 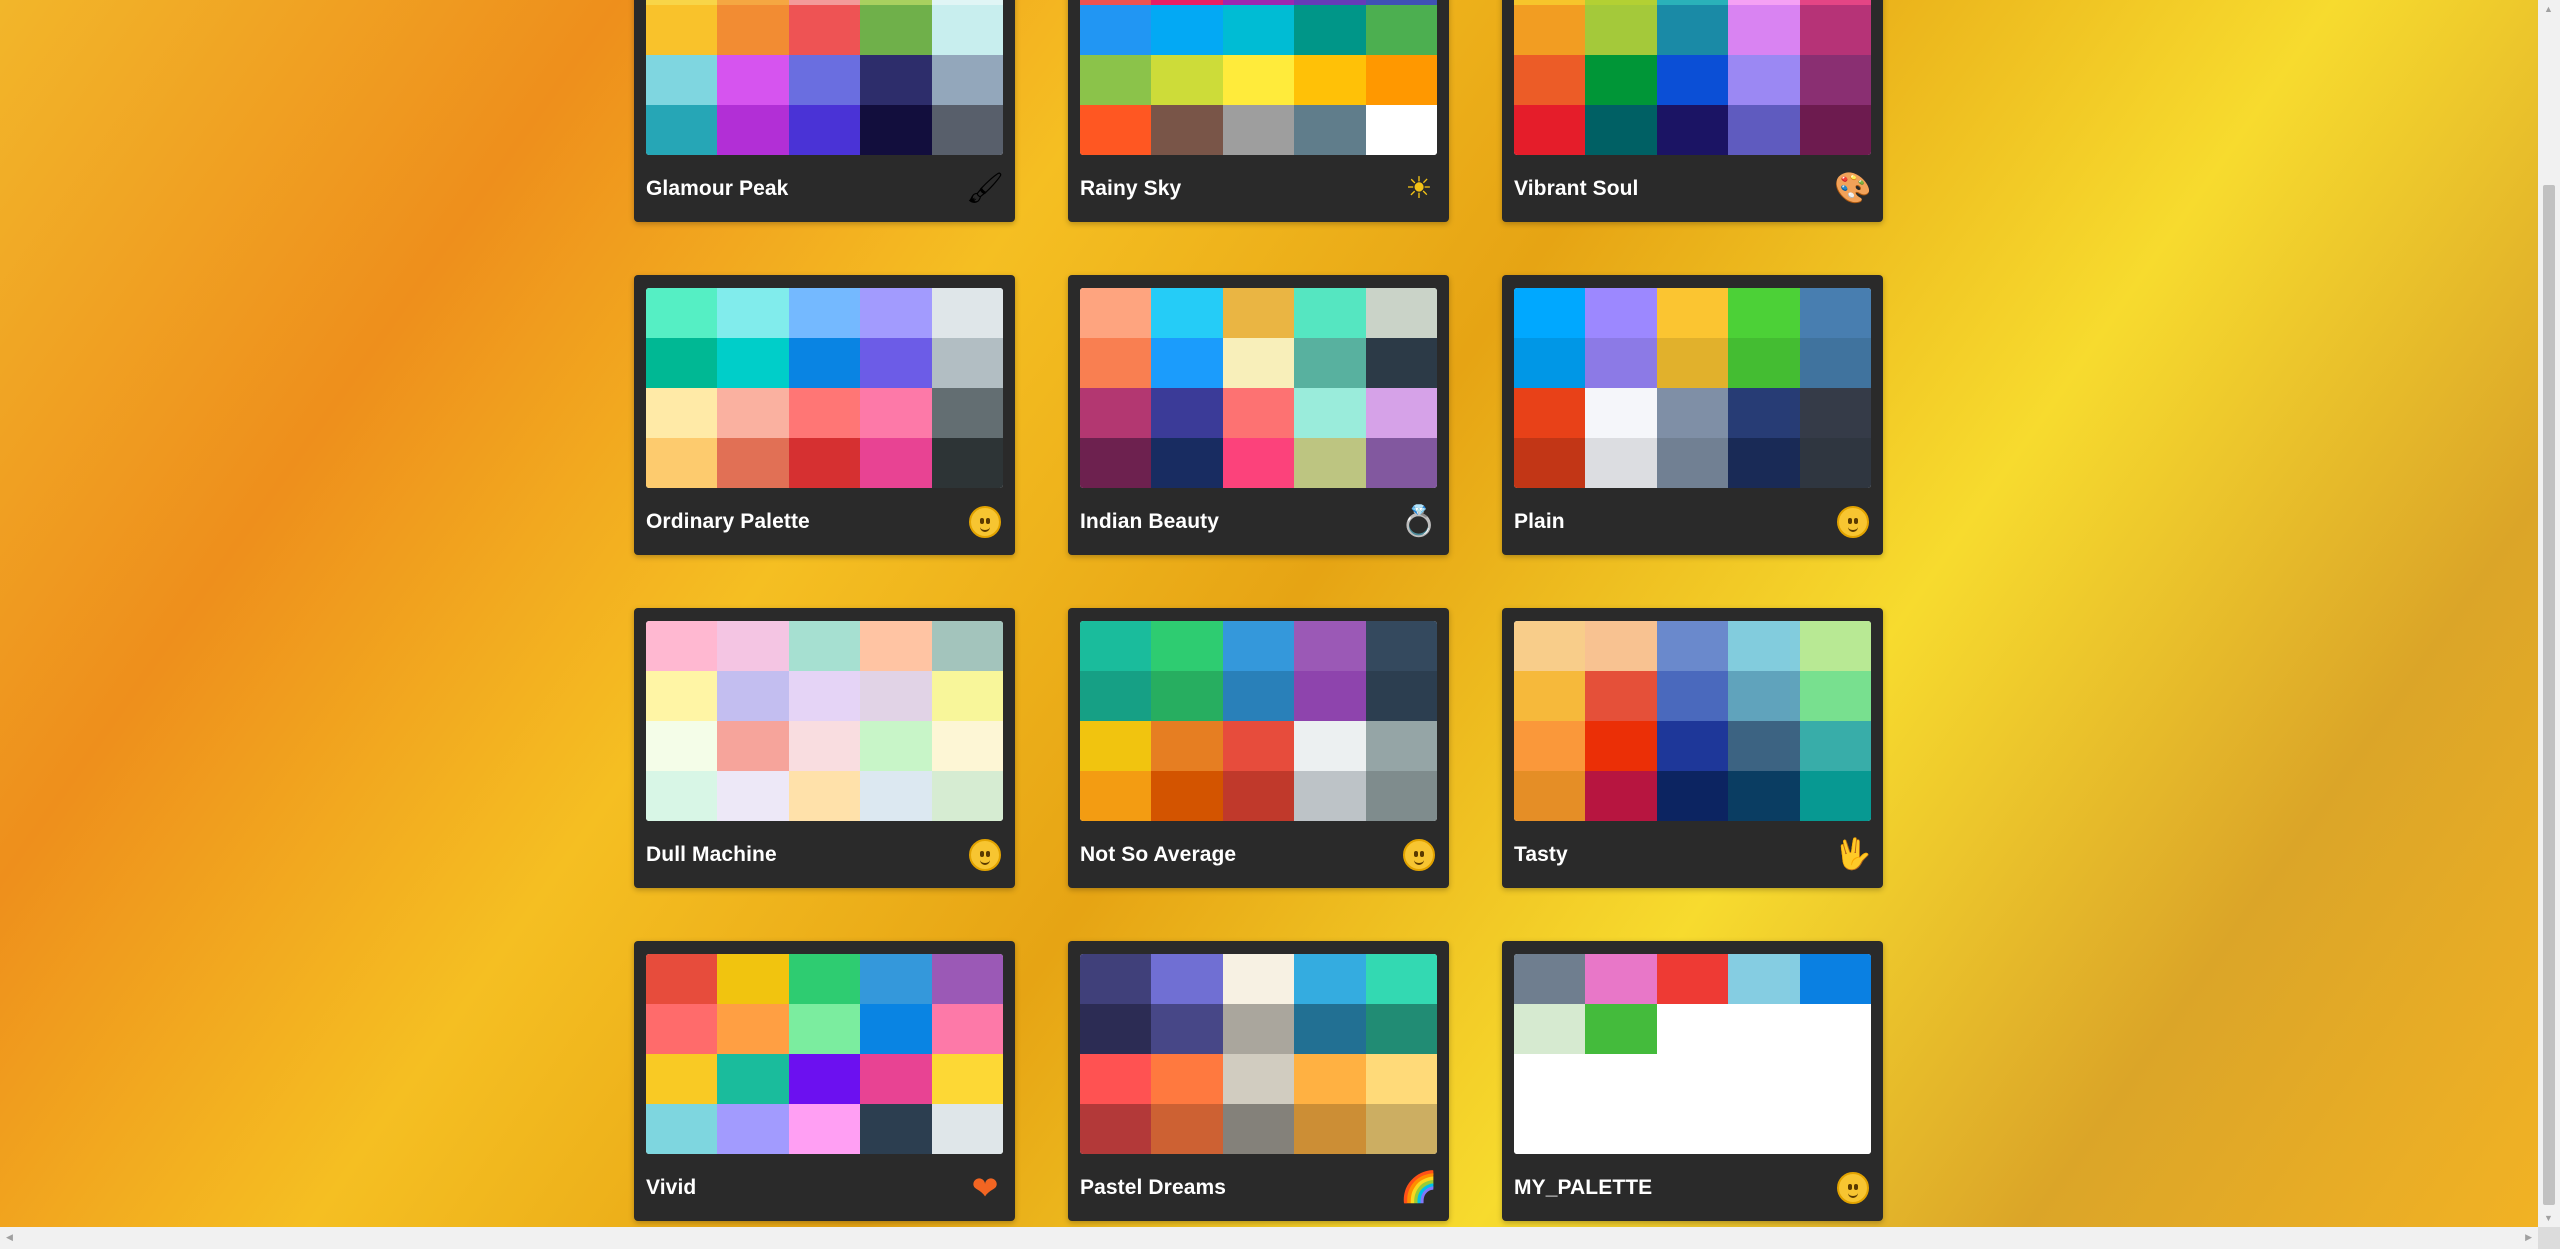 I want to click on vertical-scrollbar: ▲ ▼, so click(x=2549, y=613).